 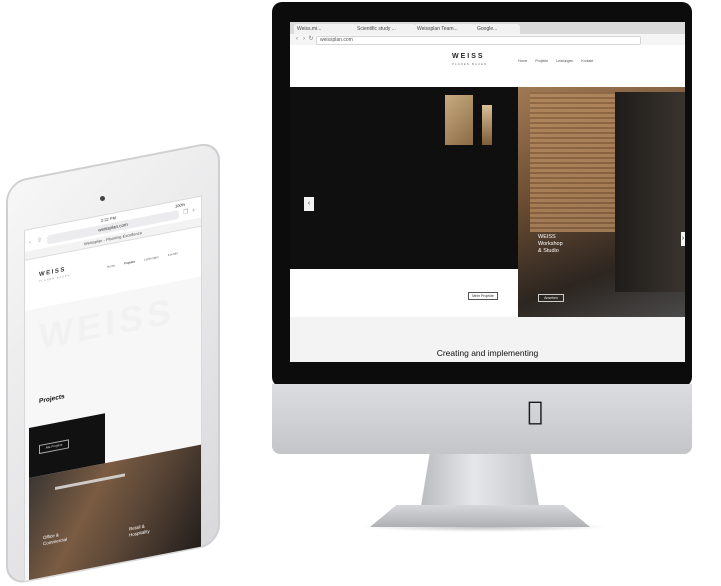 I want to click on hero-bookshelf, so click(x=650, y=192).